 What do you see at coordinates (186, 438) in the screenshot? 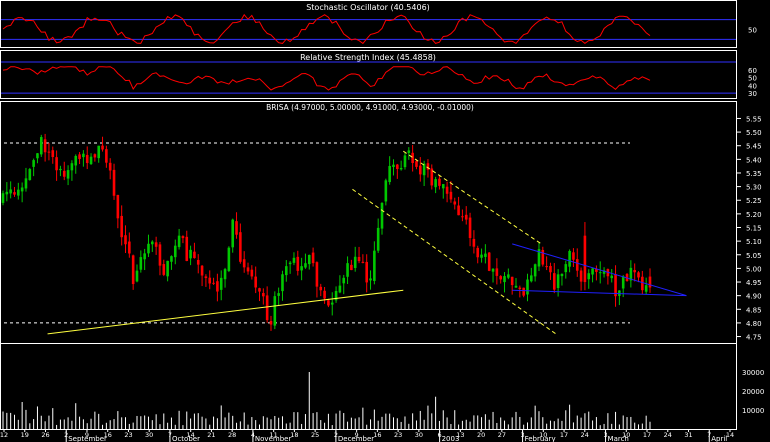
I see `month-label: October` at bounding box center [186, 438].